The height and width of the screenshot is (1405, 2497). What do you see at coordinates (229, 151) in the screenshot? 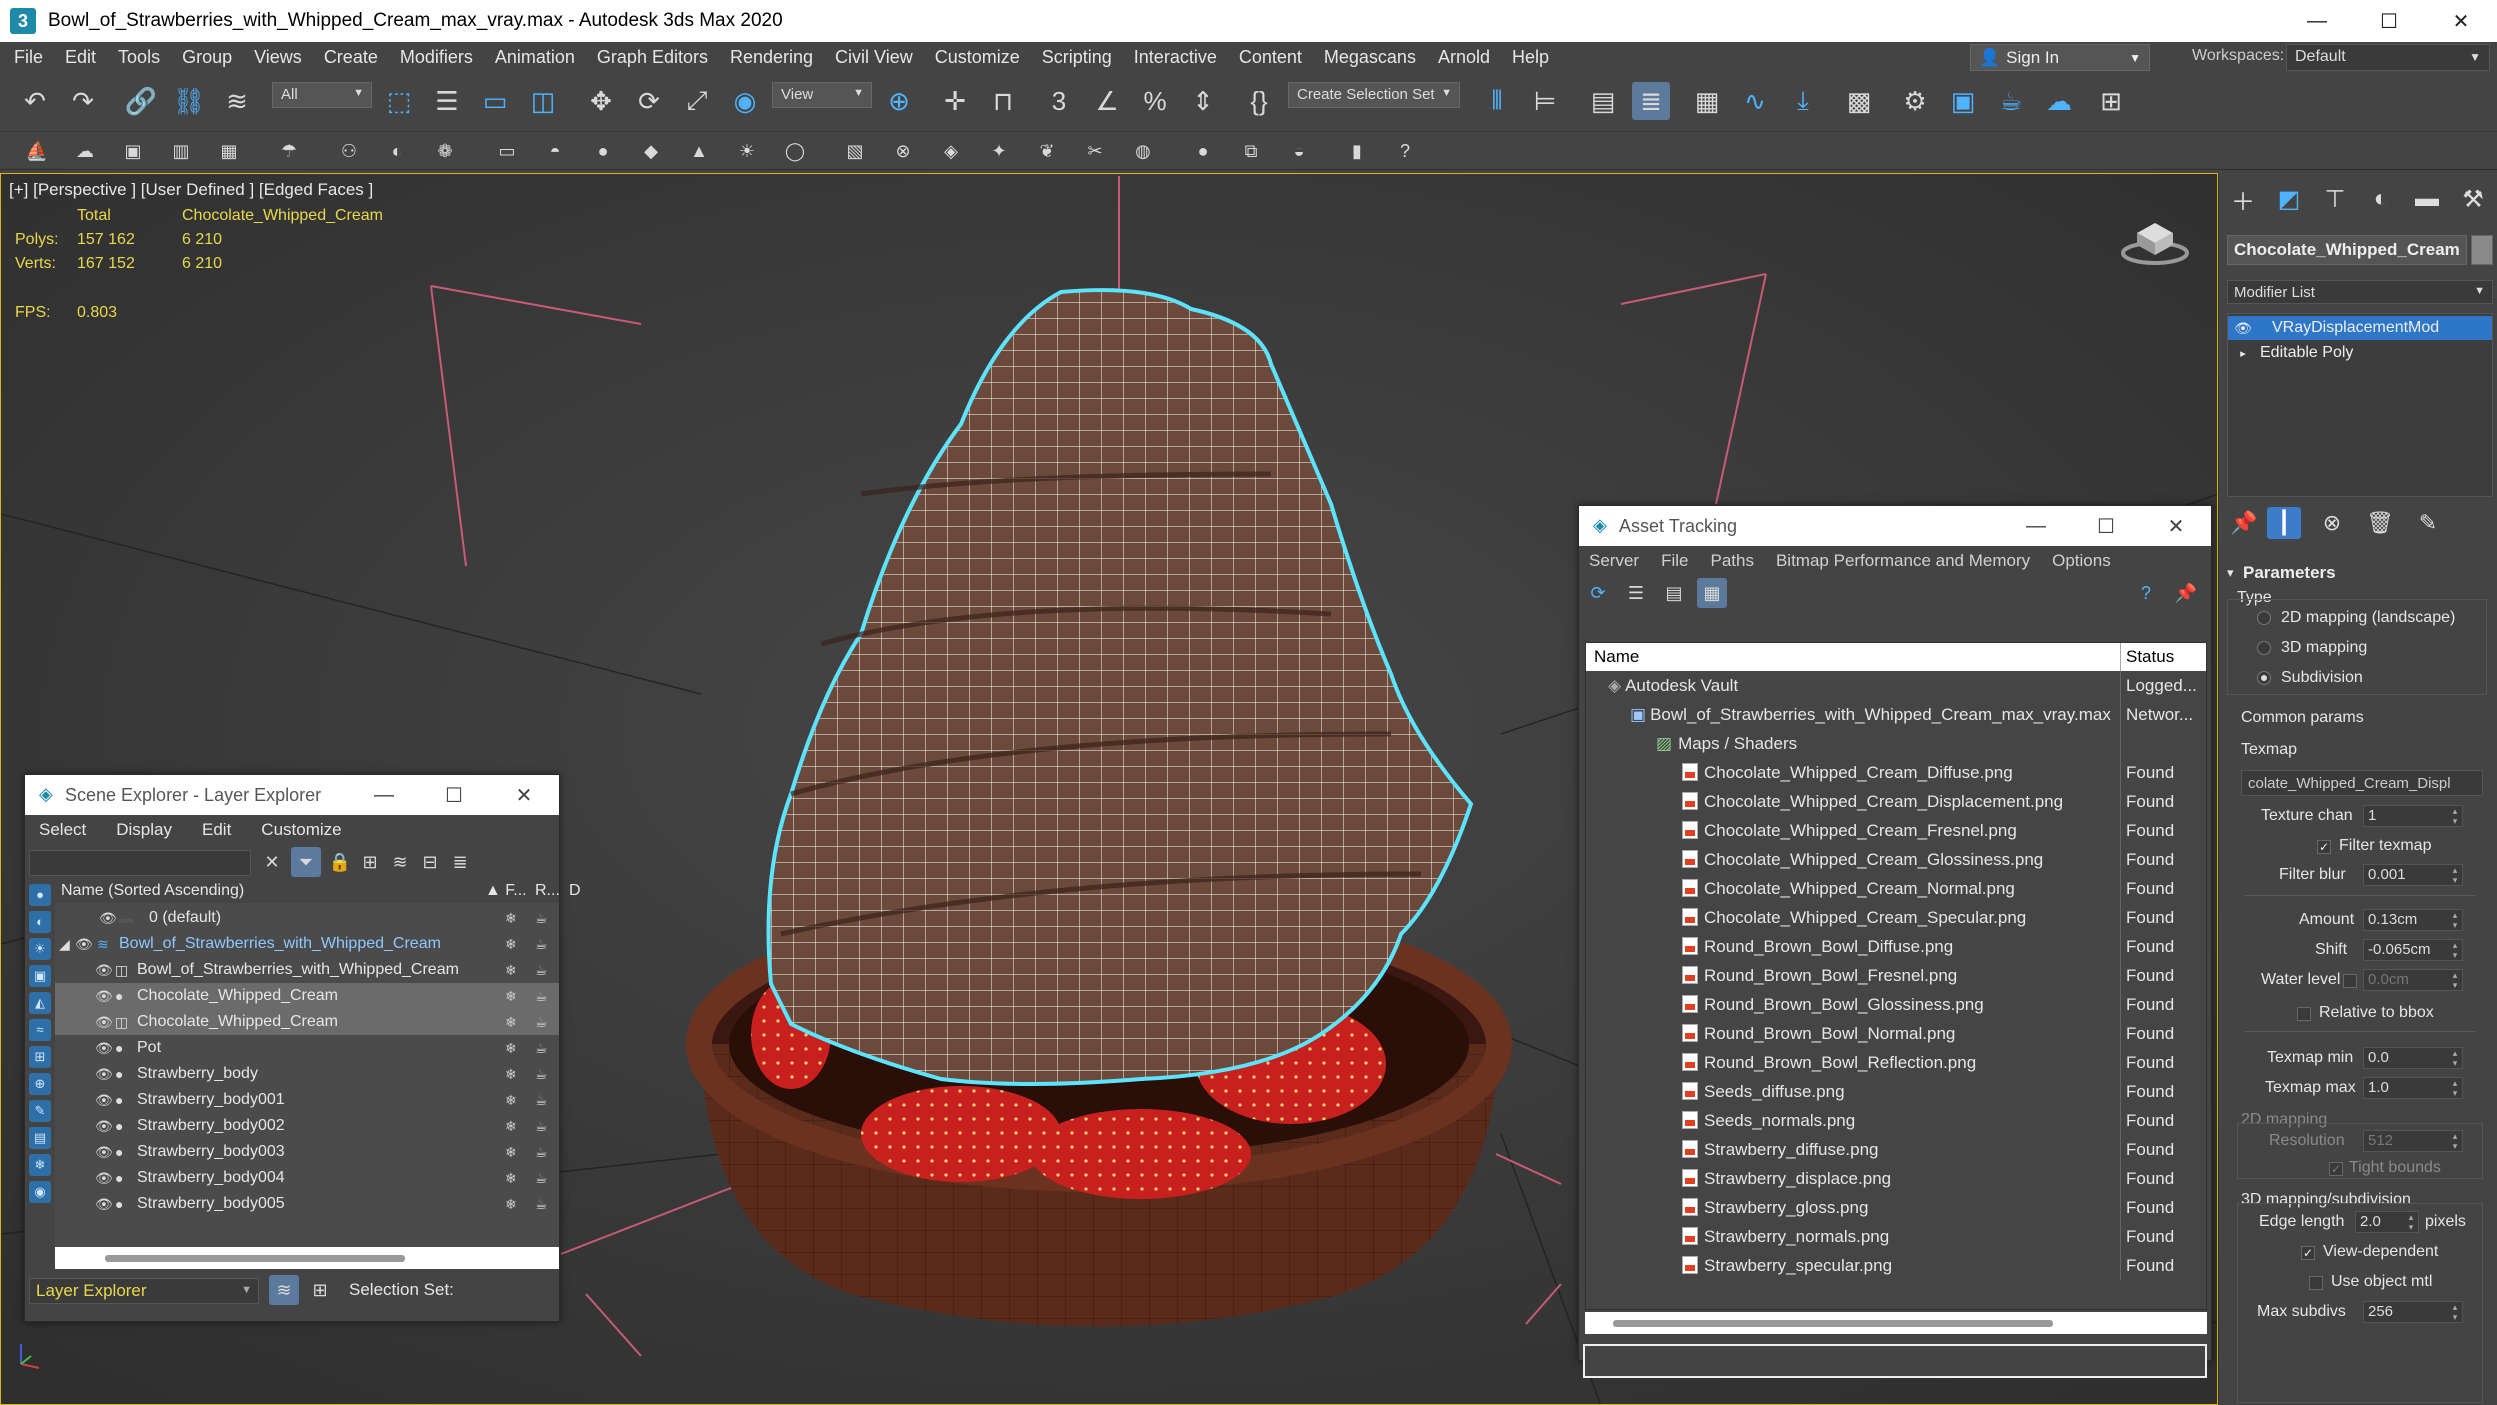
I see `vray-batch-icon: ▦` at bounding box center [229, 151].